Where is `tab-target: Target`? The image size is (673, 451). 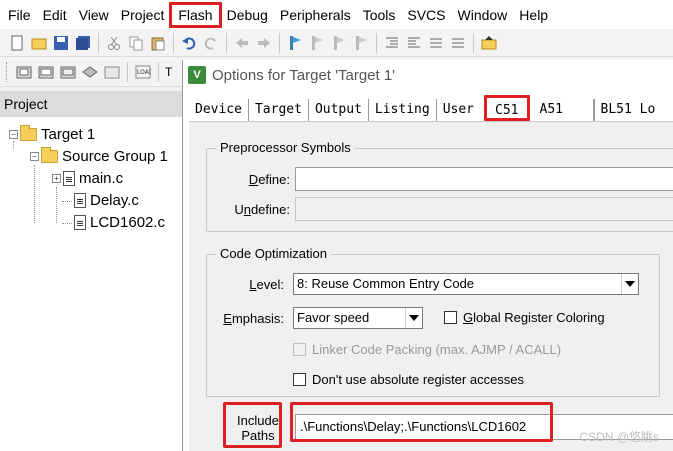
tab-target: Target is located at coordinates (279, 110).